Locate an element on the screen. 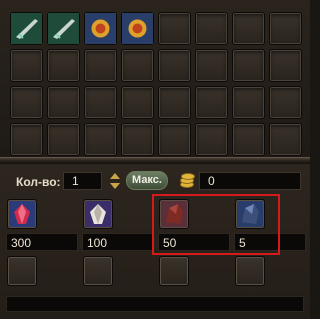  white-crystal-icon is located at coordinates (98, 214).